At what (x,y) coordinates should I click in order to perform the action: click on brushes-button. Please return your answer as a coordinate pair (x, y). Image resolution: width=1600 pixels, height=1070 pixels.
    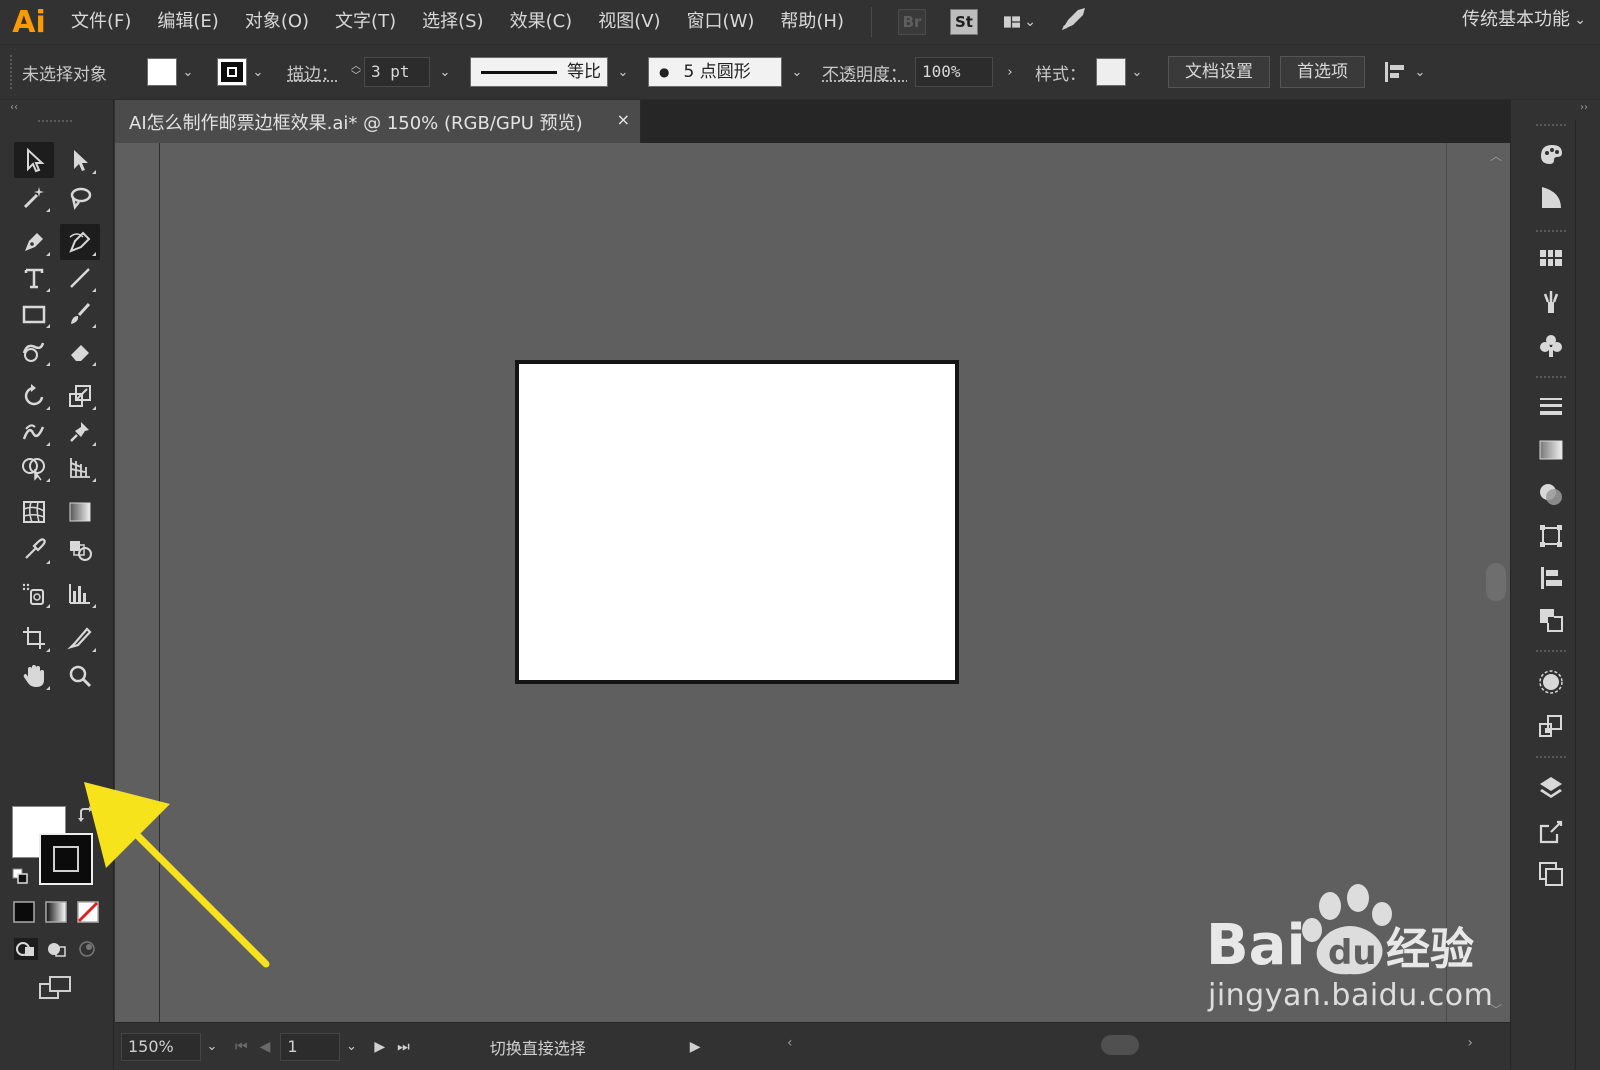
    Looking at the image, I should click on (1551, 302).